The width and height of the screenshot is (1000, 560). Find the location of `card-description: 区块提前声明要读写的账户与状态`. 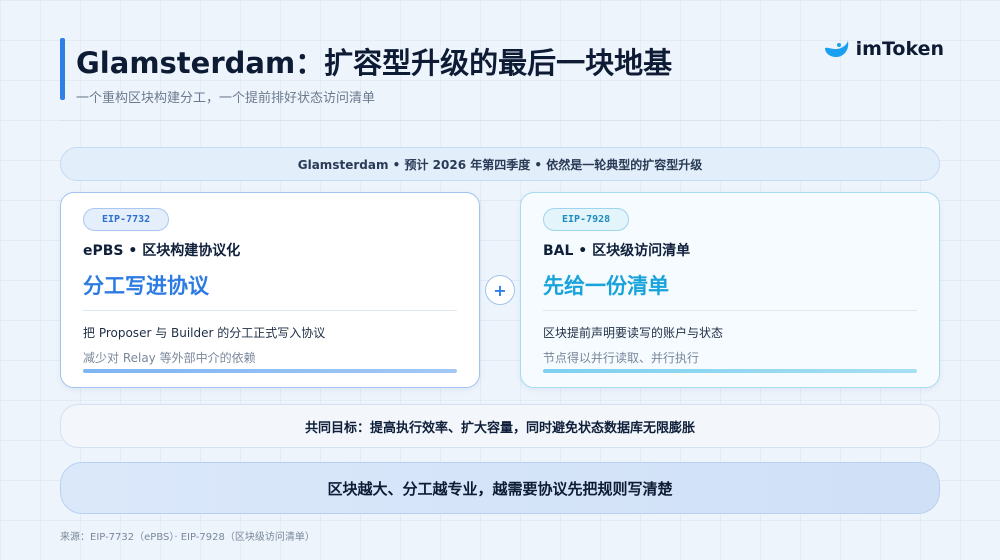

card-description: 区块提前声明要读写的账户与状态 is located at coordinates (633, 333).